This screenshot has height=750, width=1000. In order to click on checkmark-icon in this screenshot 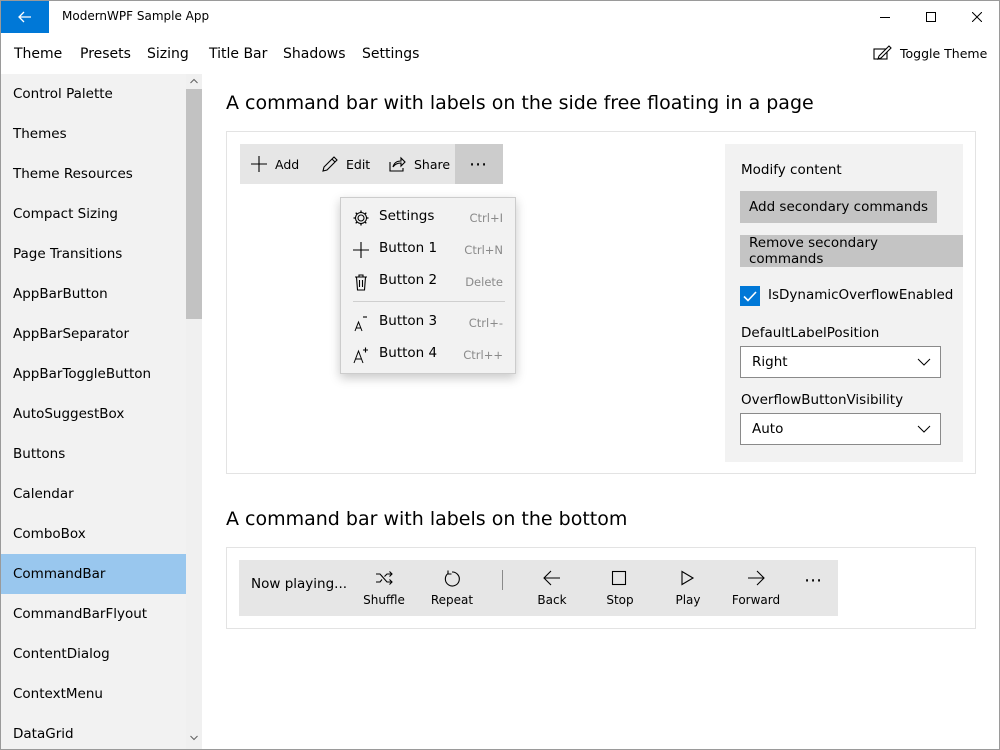, I will do `click(750, 296)`.